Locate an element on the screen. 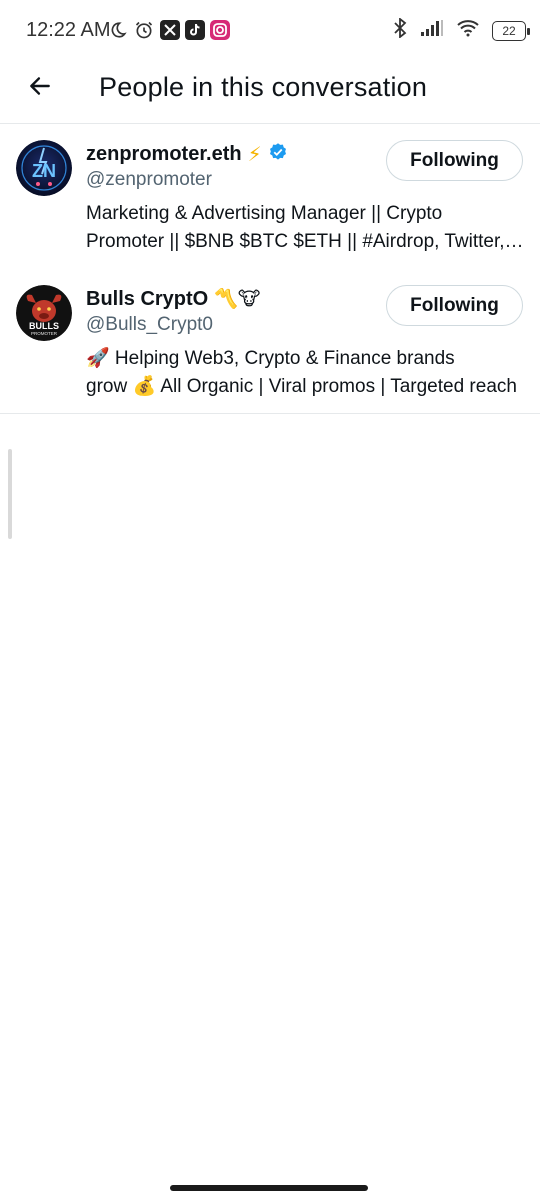 This screenshot has width=540, height=1200. page-title: People in this conversation is located at coordinates (263, 87).